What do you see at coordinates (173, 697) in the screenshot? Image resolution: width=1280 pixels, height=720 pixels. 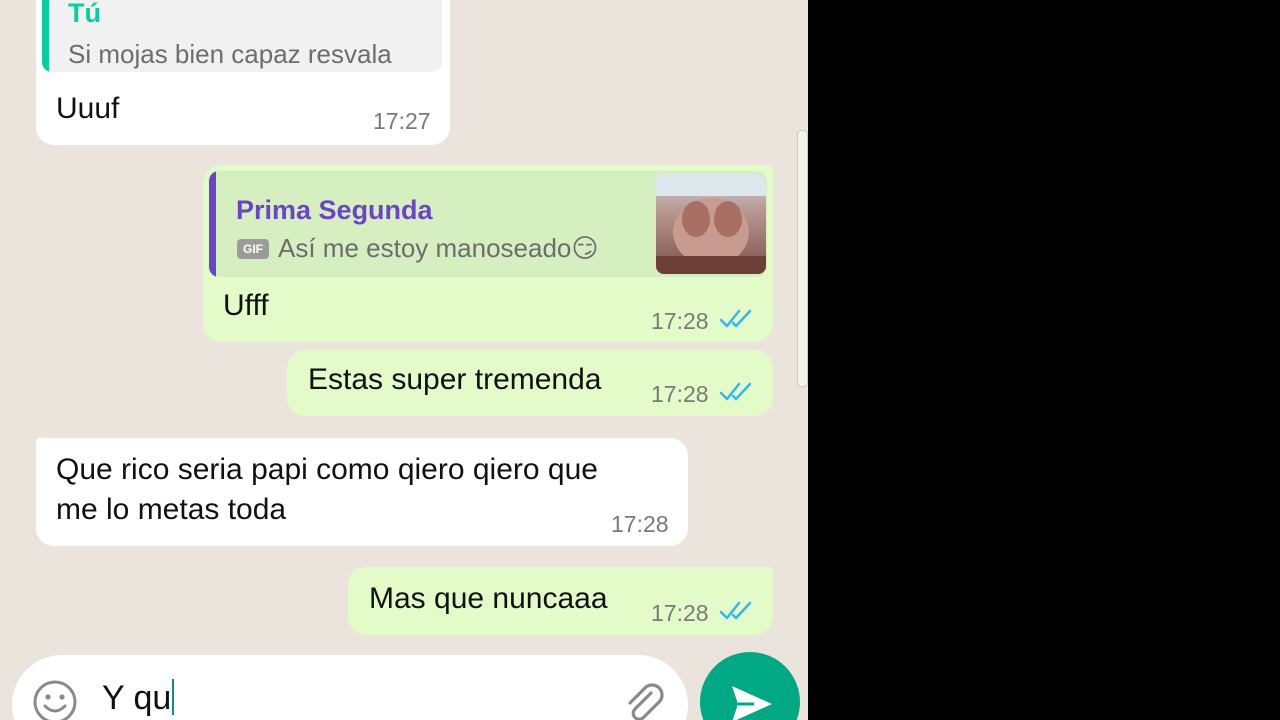 I see `text-caret` at bounding box center [173, 697].